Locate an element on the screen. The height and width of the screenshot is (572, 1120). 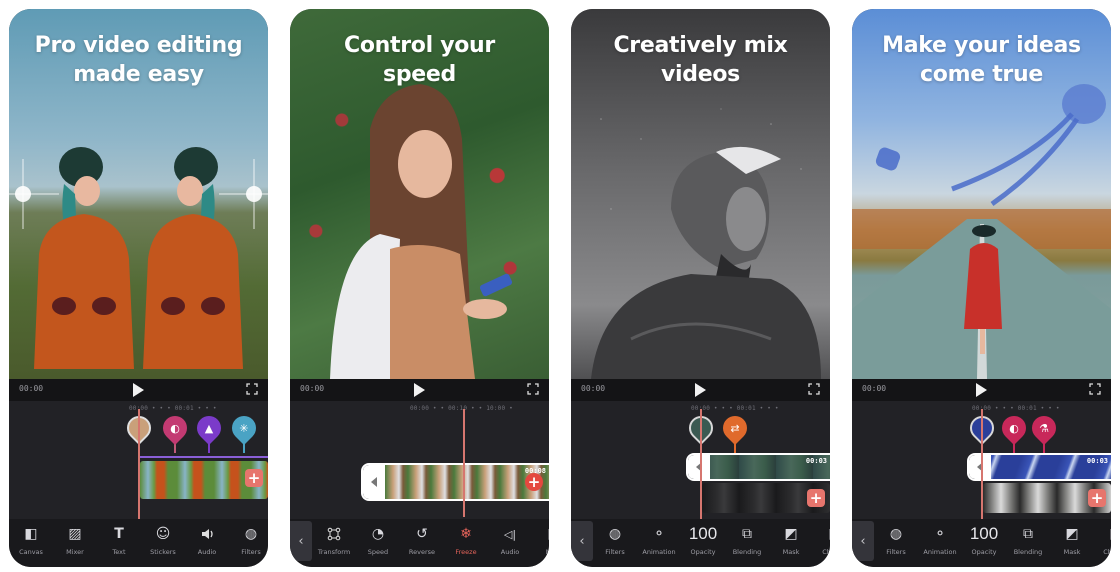
tool-label: Freeze is located at coordinates (466, 552).